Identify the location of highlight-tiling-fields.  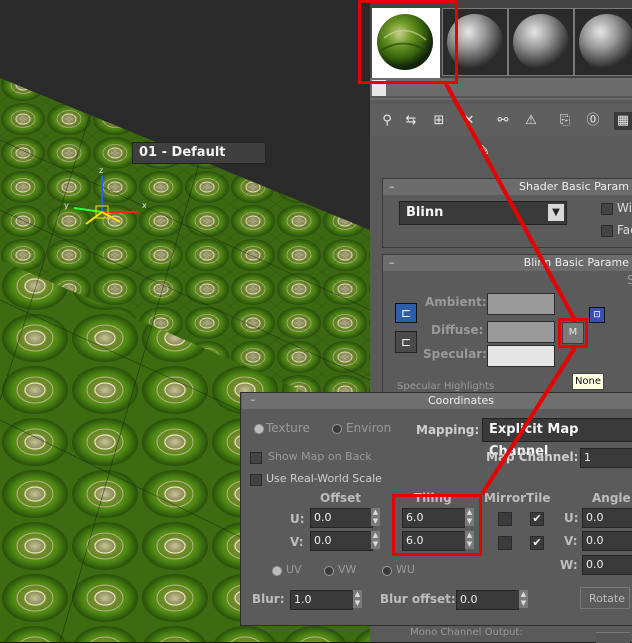
(437, 525).